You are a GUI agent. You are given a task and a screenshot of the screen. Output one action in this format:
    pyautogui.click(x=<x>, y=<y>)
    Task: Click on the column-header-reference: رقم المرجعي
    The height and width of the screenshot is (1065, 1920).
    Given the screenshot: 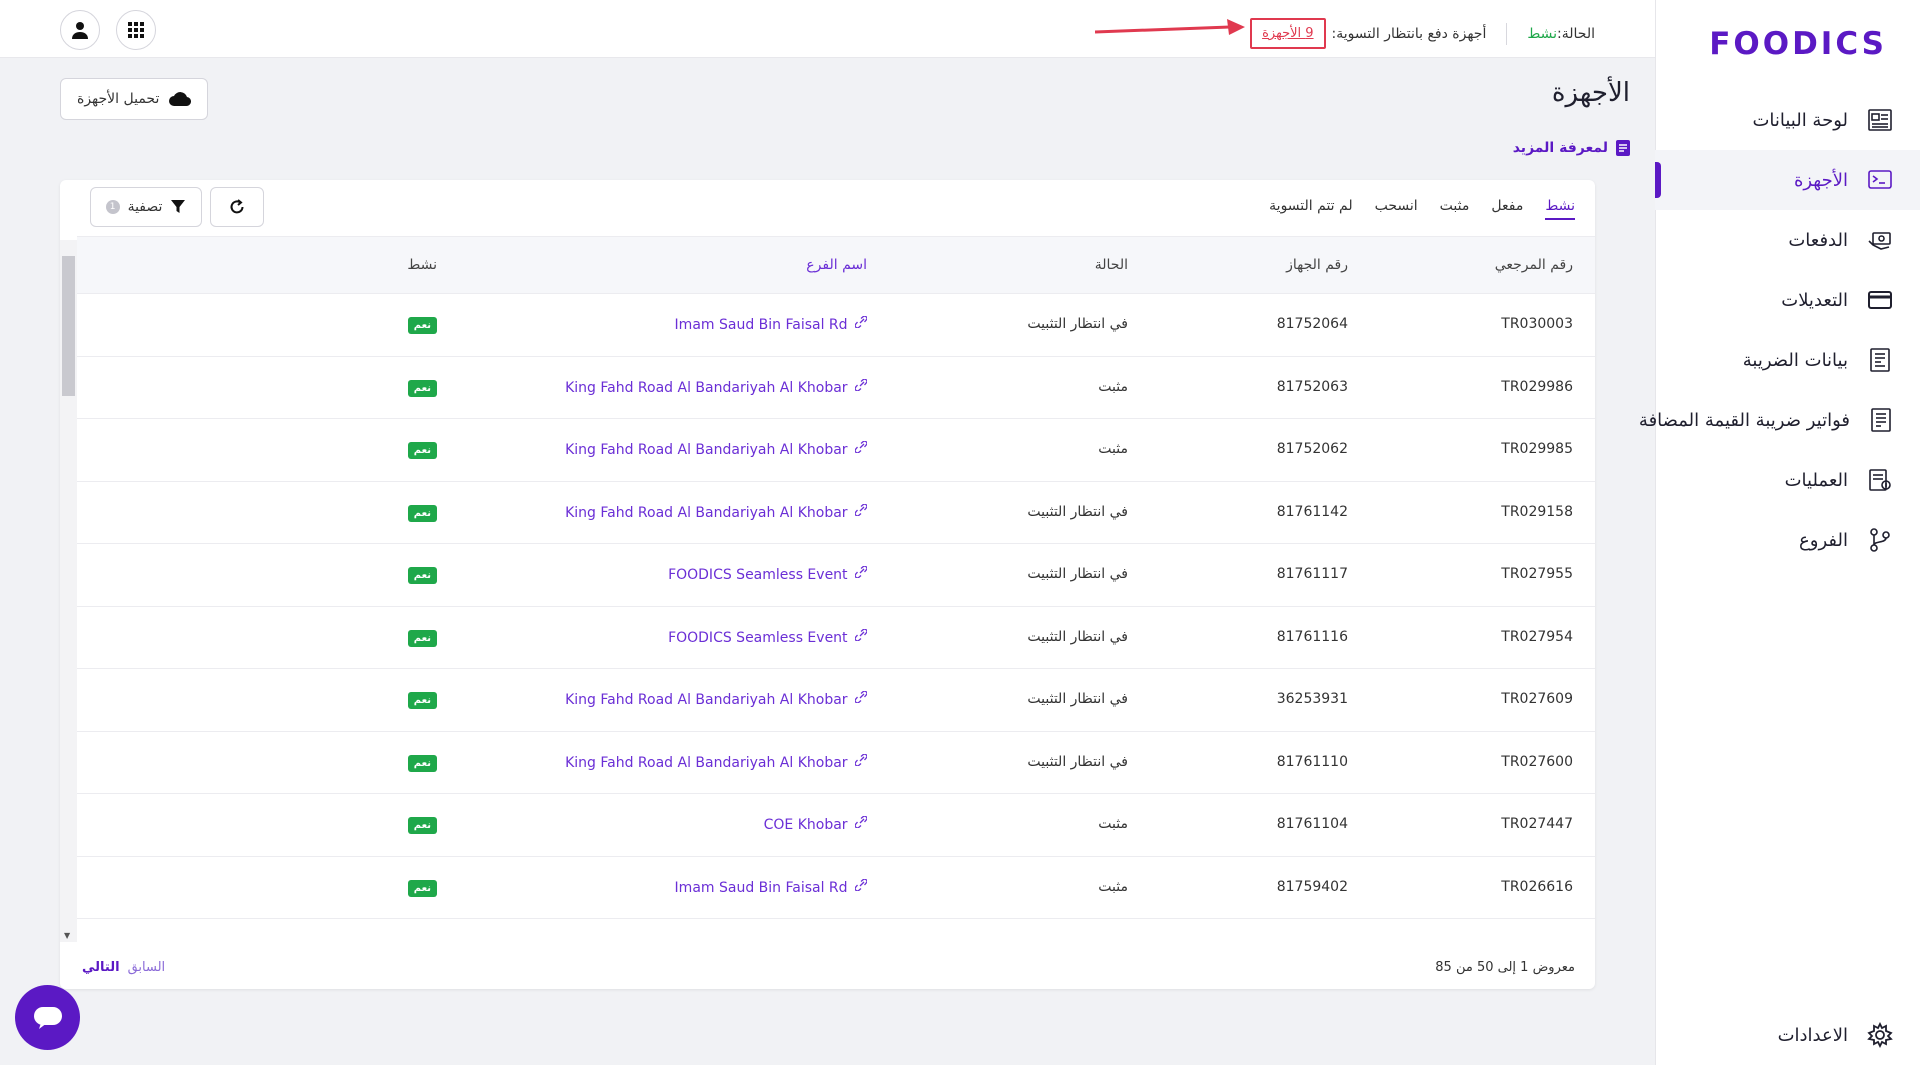 What is the action you would take?
    pyautogui.click(x=1534, y=265)
    